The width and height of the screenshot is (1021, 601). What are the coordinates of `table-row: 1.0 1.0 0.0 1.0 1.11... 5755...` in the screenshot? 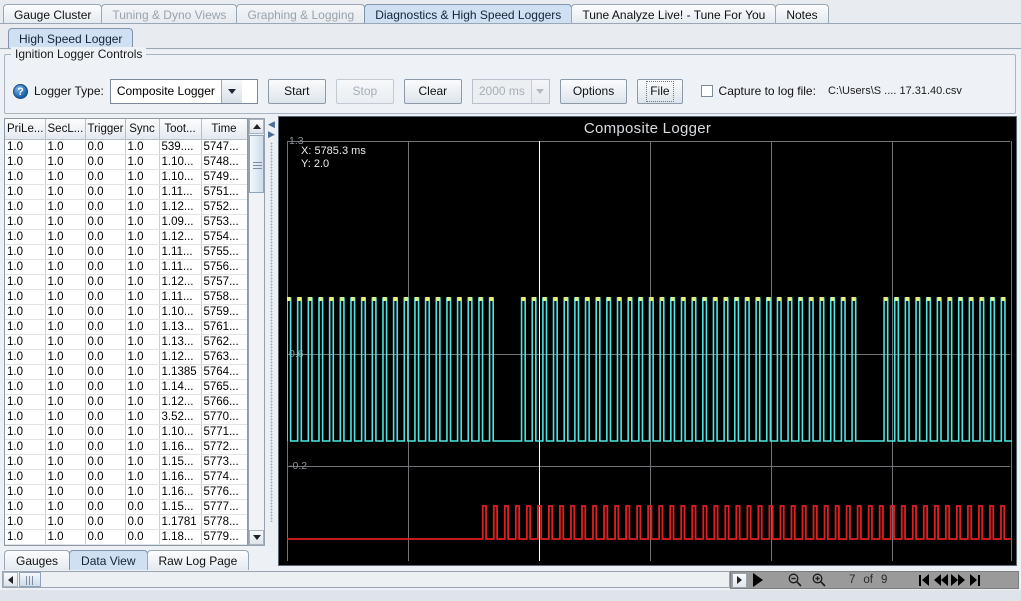 It's located at (126, 252).